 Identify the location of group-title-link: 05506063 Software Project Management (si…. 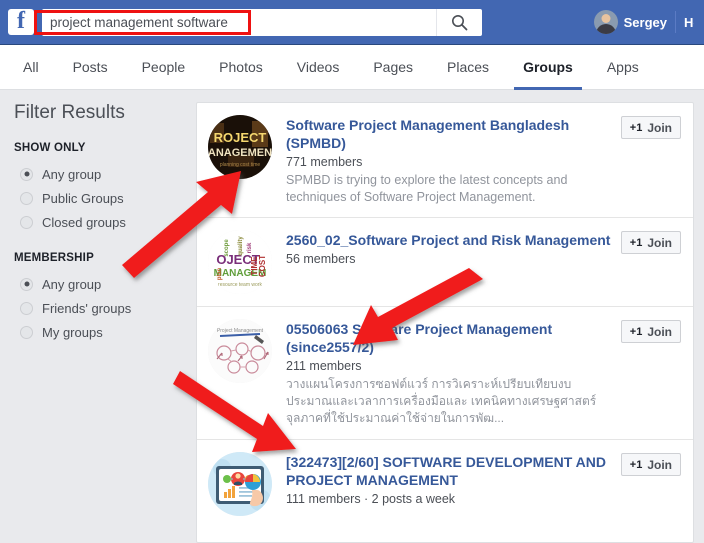
(449, 338).